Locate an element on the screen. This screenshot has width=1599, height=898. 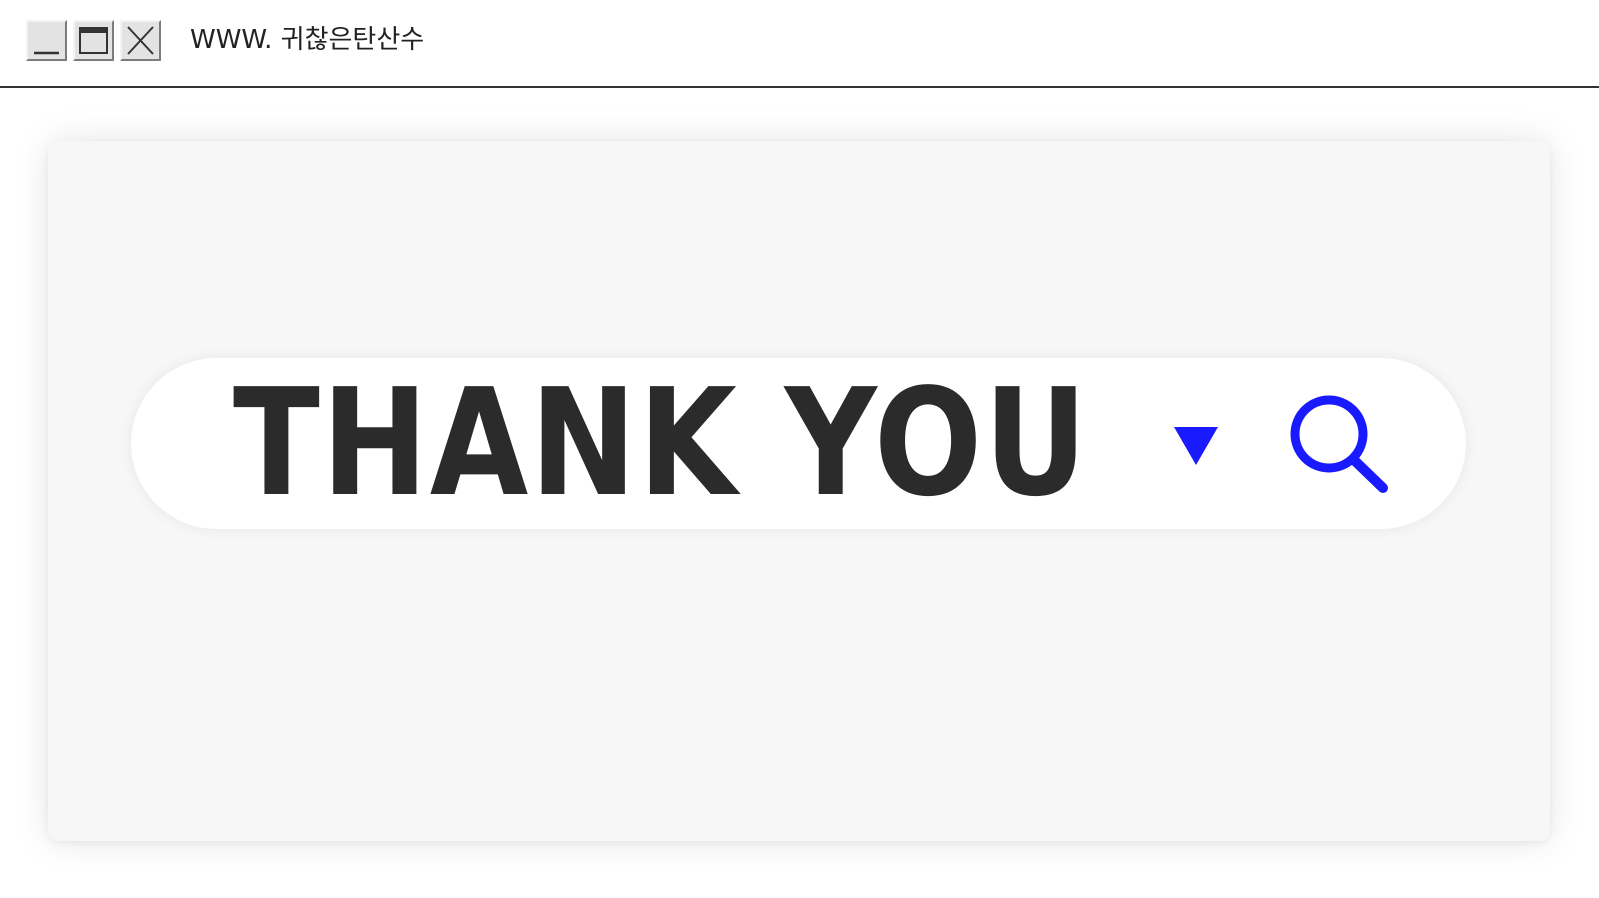
triangle-down-icon is located at coordinates (1196, 446).